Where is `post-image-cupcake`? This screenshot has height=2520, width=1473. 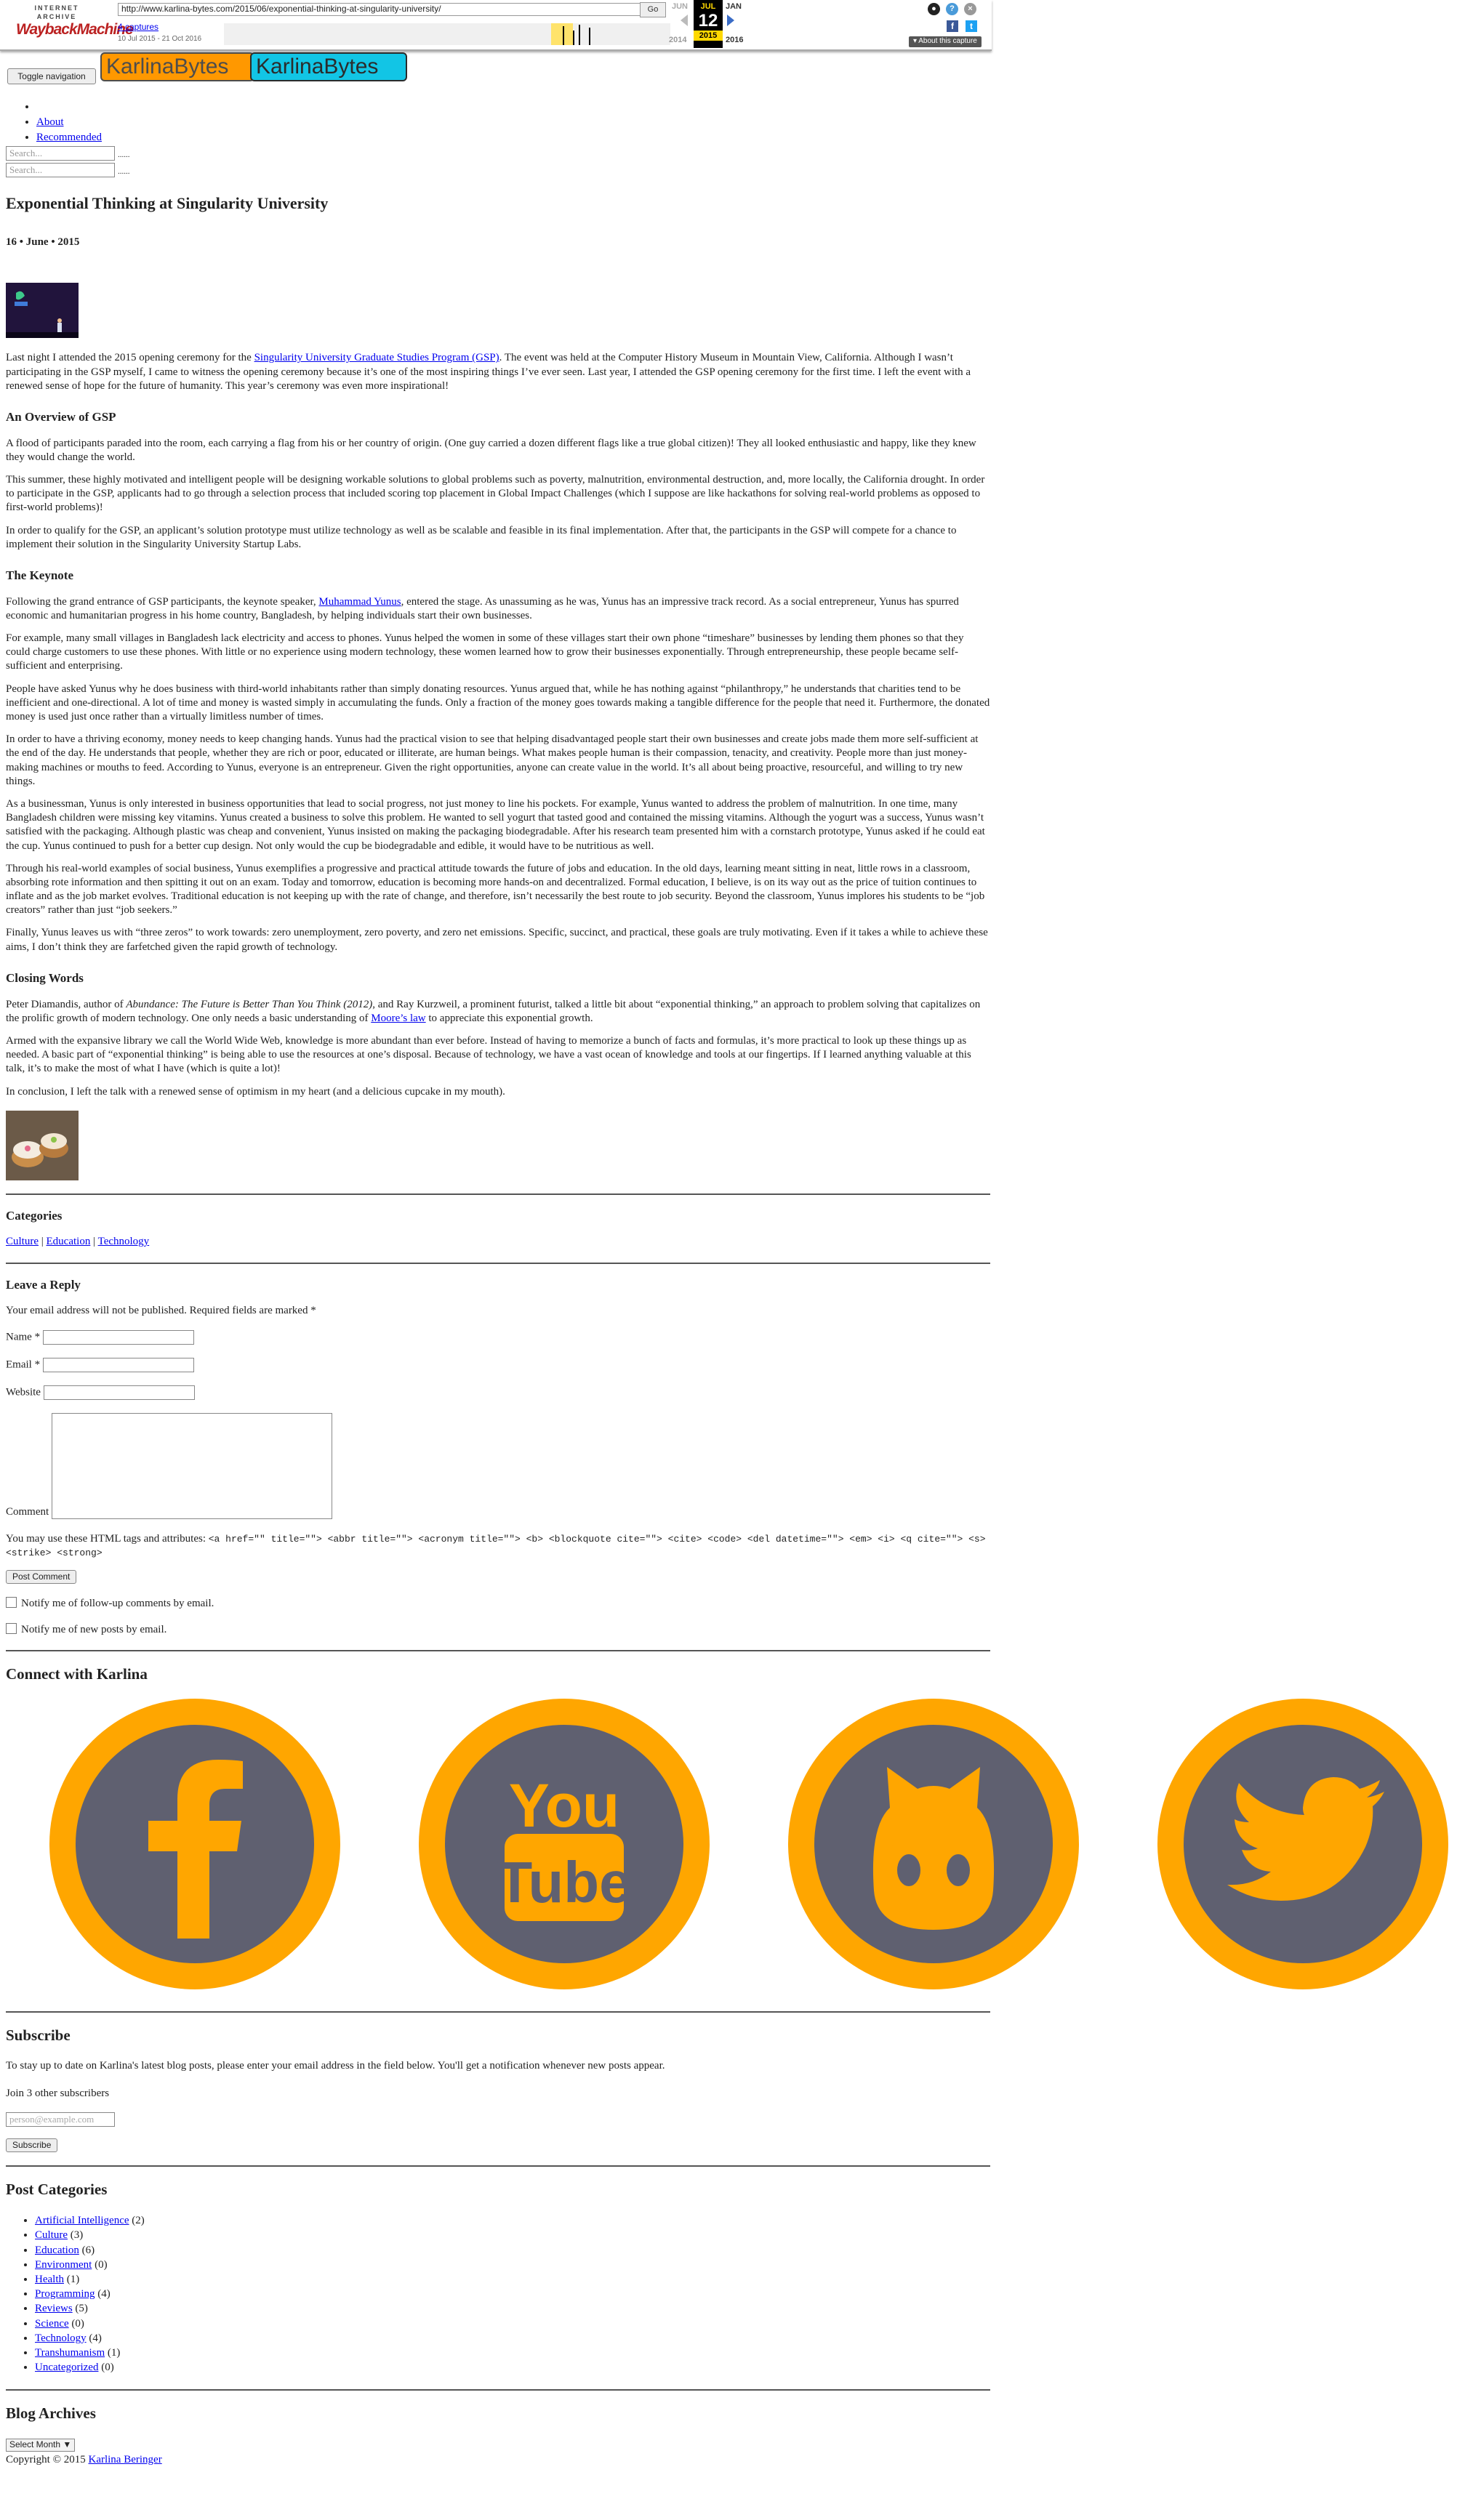
post-image-cupcake is located at coordinates (42, 1145).